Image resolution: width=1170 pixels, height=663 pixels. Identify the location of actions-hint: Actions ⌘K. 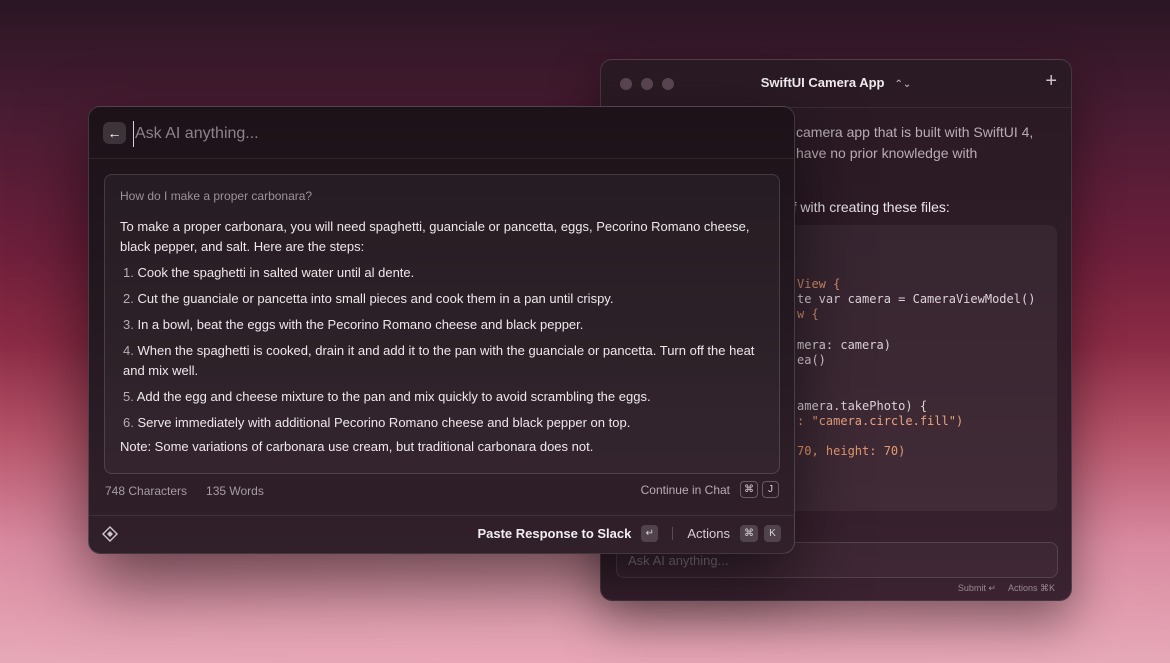
(1031, 588).